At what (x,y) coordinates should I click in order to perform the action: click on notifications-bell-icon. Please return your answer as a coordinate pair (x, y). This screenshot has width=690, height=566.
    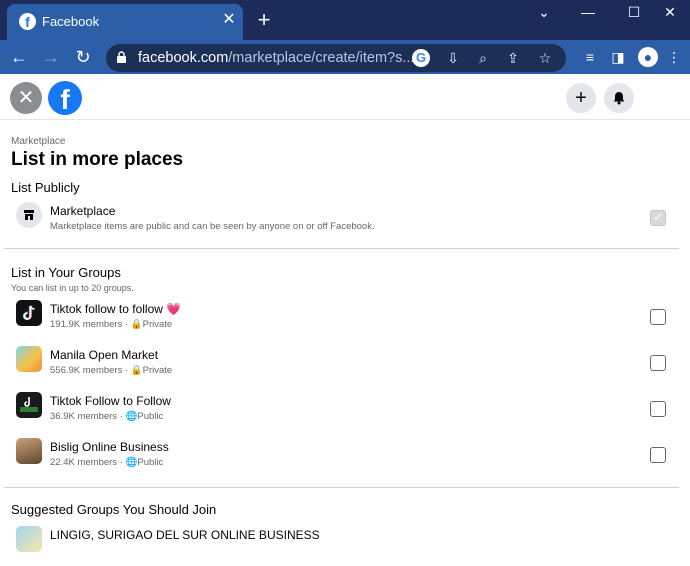
    Looking at the image, I should click on (619, 98).